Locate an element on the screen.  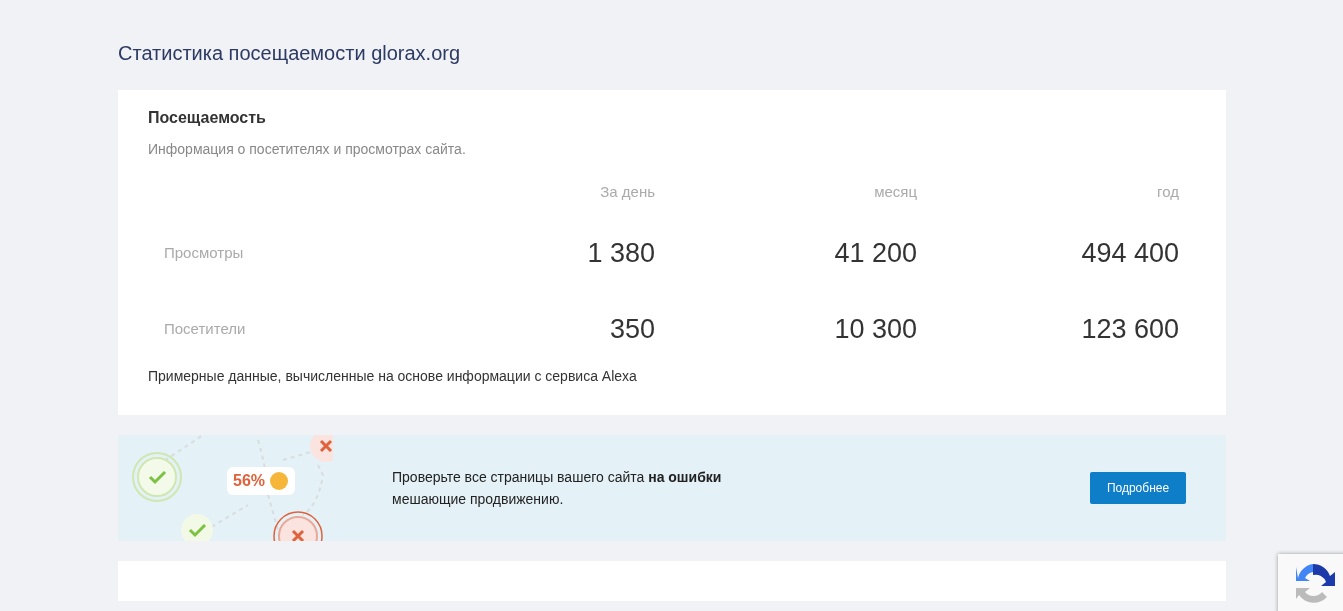
column-header: год is located at coordinates (1167, 192).